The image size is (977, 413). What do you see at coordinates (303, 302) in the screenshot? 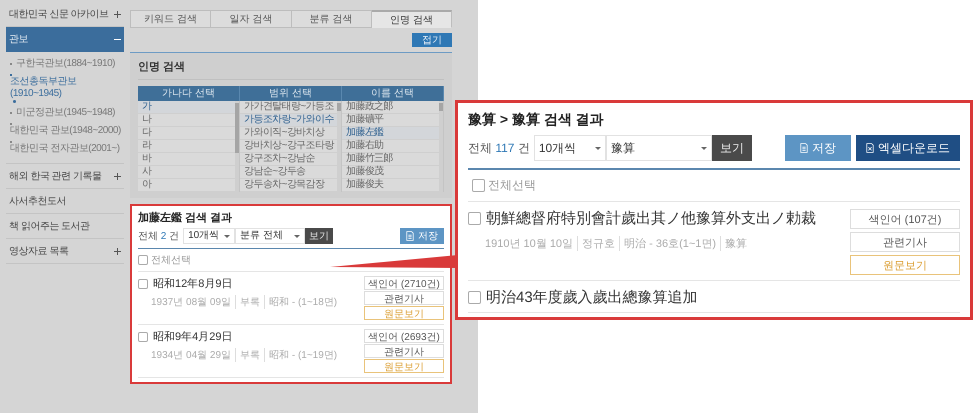
I see `article-meta: 昭和 - (1~18면)` at bounding box center [303, 302].